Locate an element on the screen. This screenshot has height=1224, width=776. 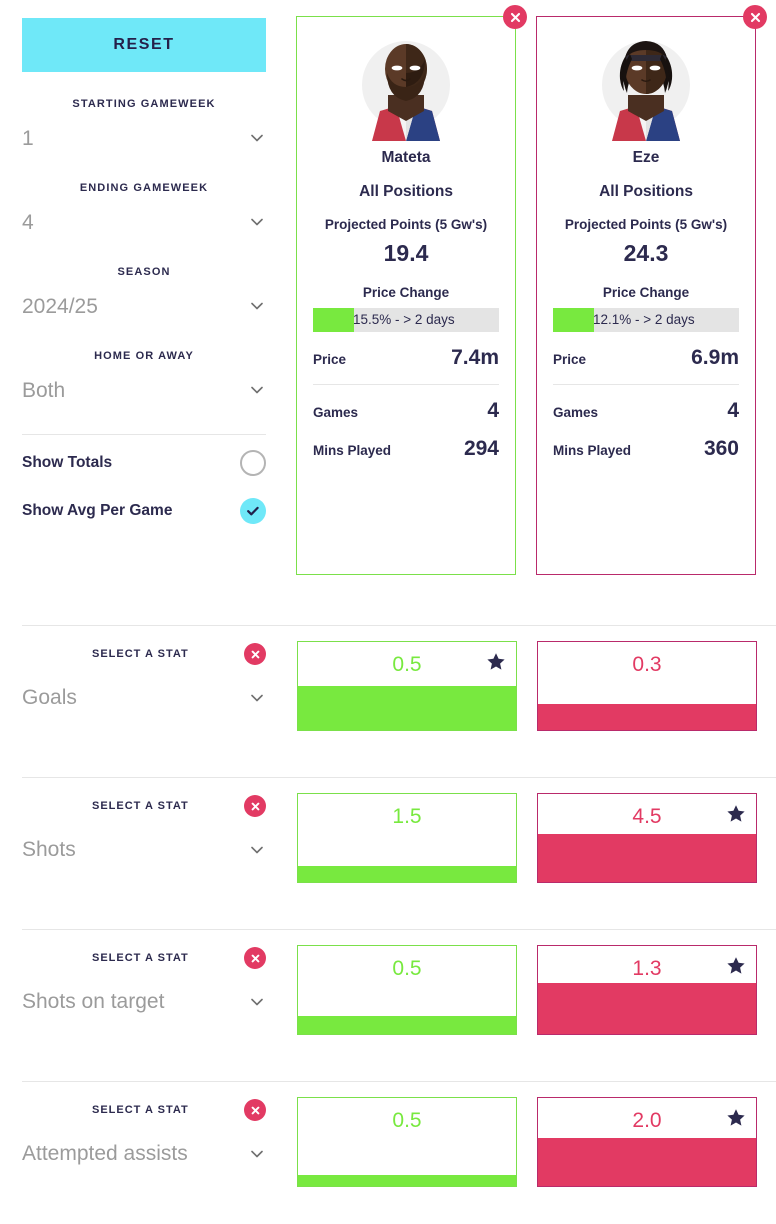
stat-row: SELECT A STAT Goals 0.5 0.3 is located at coordinates (388, 701).